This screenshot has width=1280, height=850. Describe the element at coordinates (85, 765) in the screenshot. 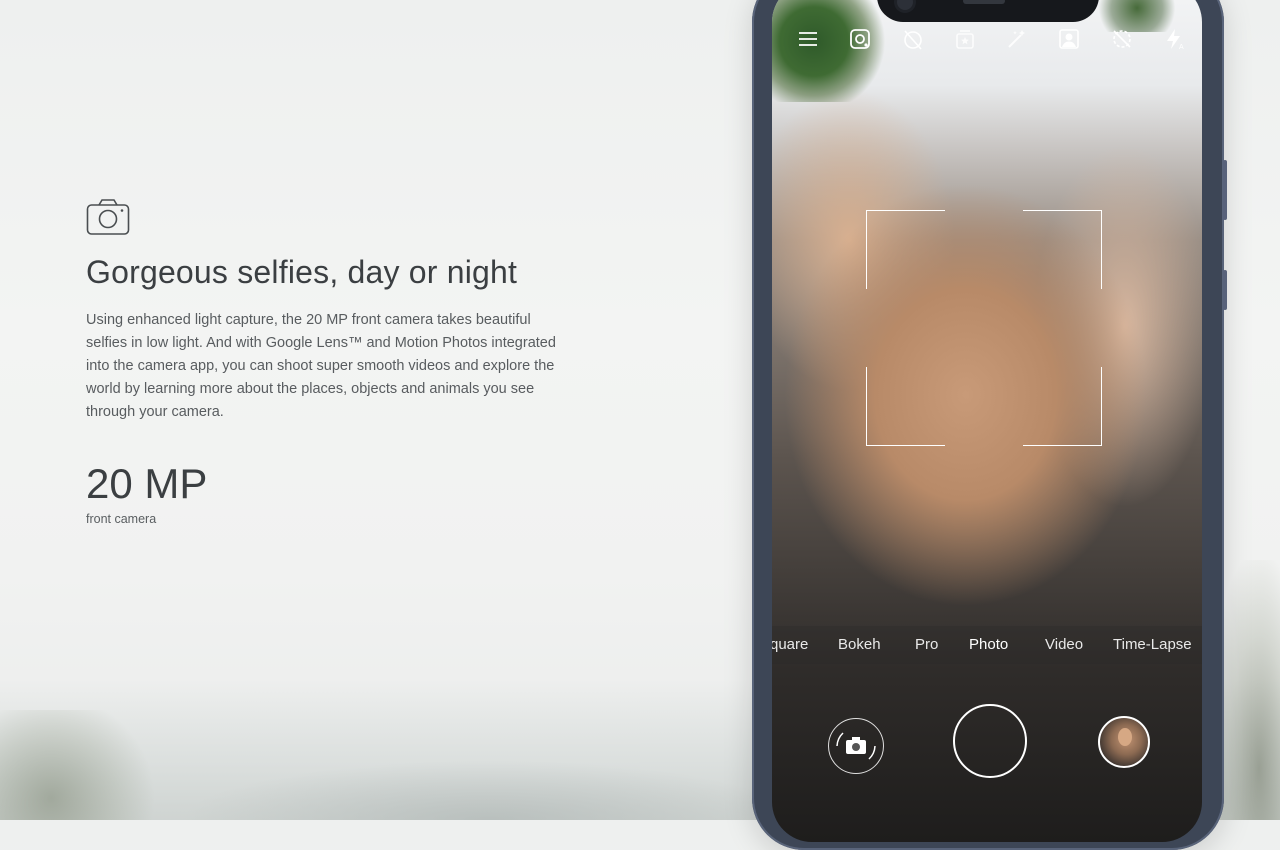

I see `background-bush-left` at that location.